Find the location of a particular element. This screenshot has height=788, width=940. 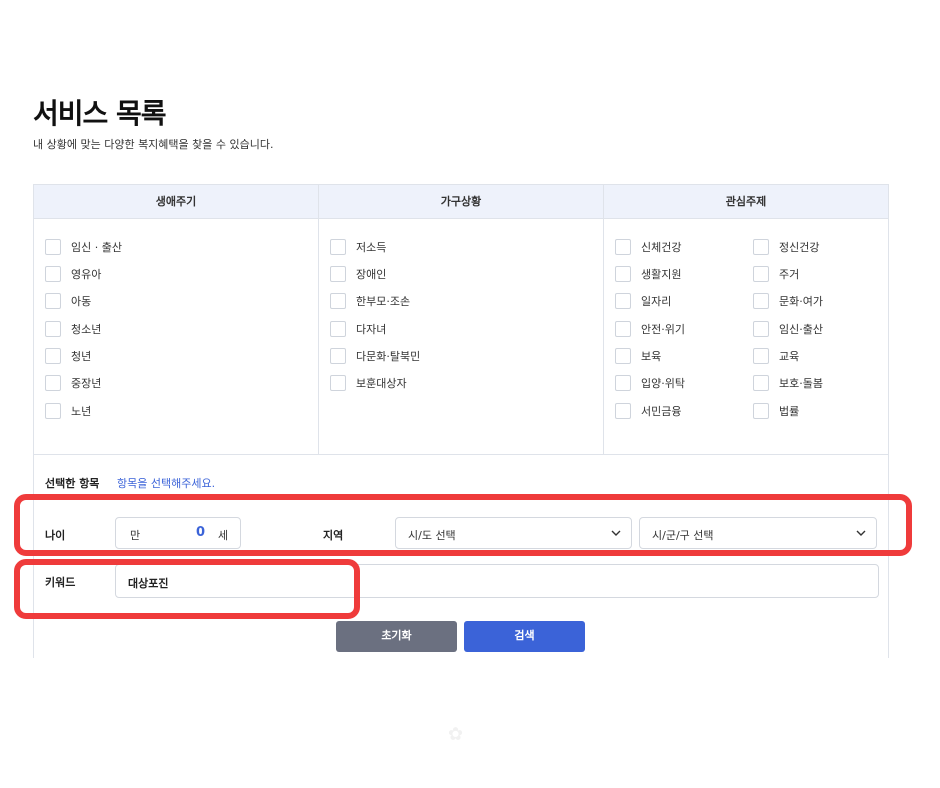

checkbox-option: 안전·위기 is located at coordinates (650, 329).